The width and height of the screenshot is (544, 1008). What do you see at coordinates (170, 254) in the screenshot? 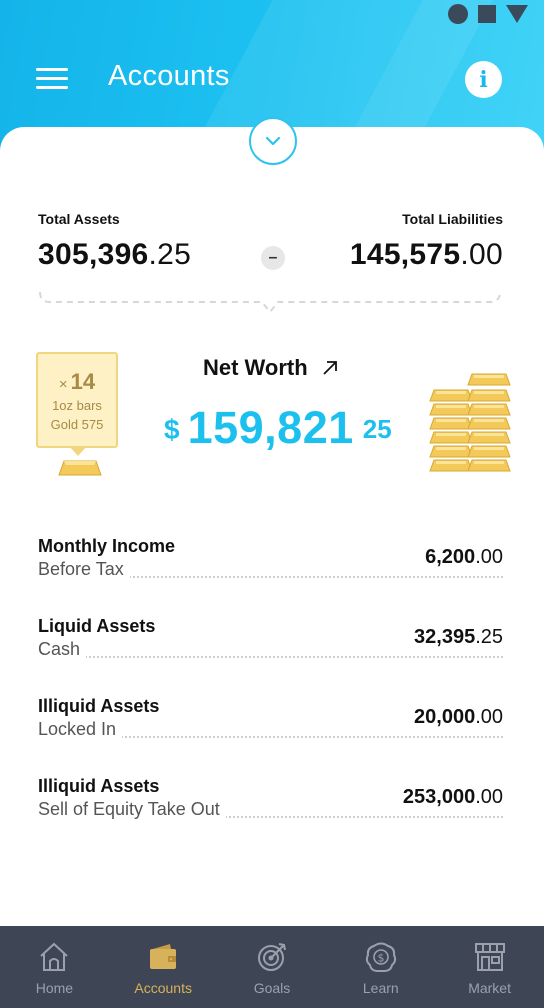
I see `total-assets-fraction: .25` at bounding box center [170, 254].